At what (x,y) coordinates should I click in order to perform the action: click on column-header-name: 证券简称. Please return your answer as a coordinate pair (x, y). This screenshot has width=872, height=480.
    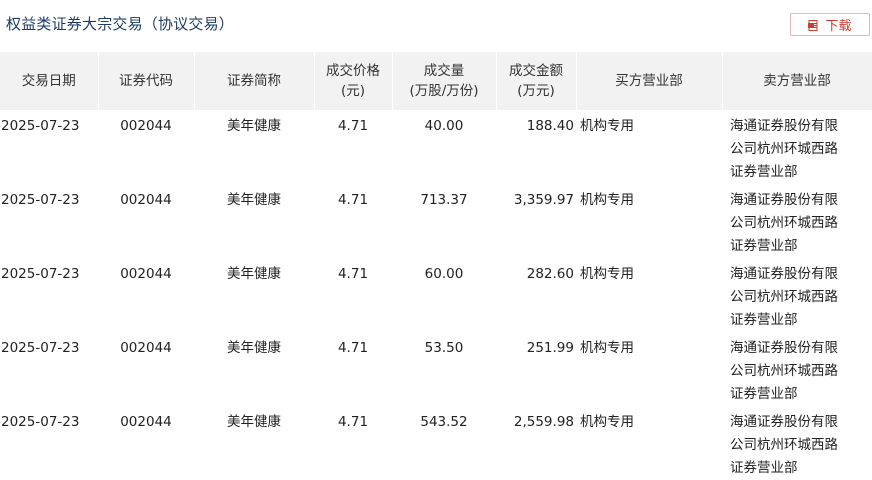
    Looking at the image, I should click on (254, 81).